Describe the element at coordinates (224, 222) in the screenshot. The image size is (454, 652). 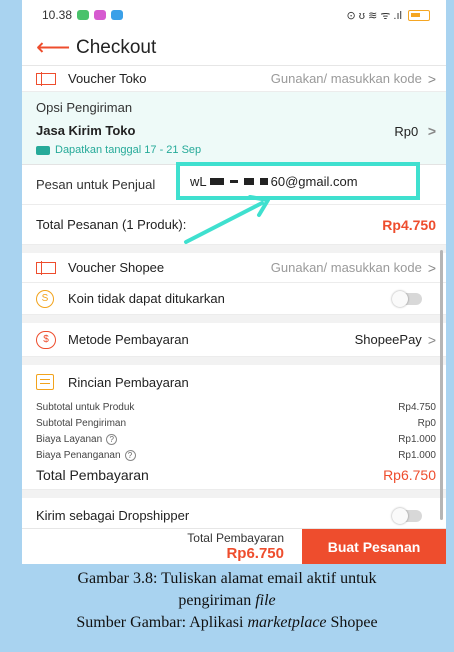
I see `arrow-shaft` at that location.